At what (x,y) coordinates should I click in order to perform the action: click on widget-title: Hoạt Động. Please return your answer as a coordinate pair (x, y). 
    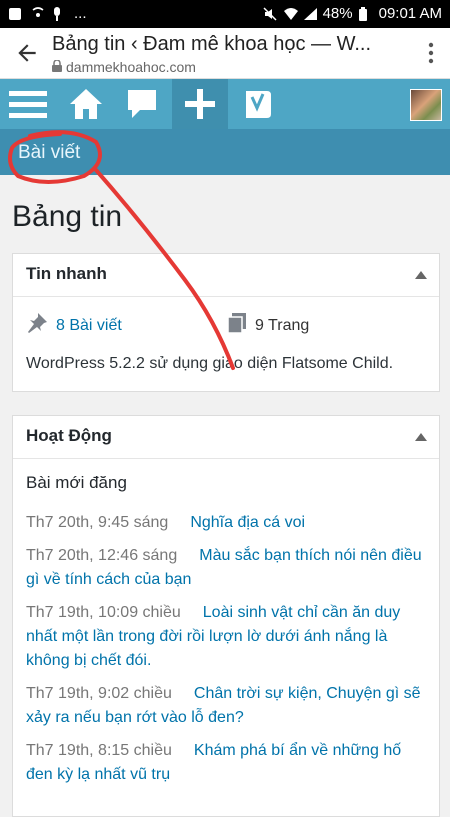
    Looking at the image, I should click on (69, 435).